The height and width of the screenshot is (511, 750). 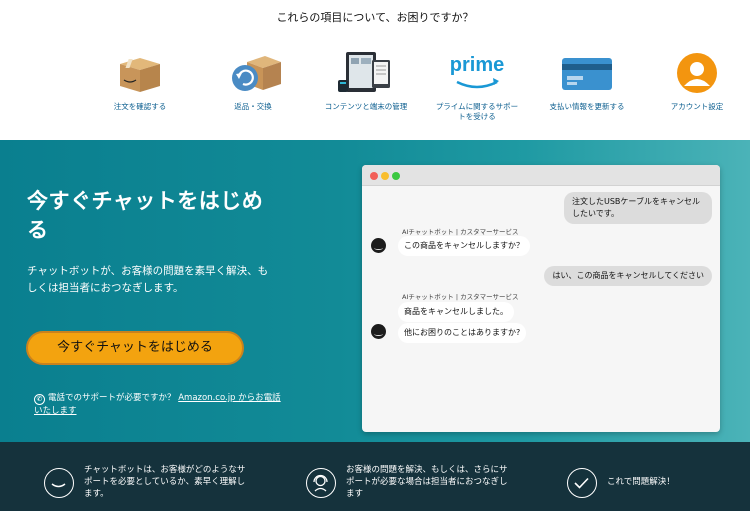 I want to click on topic-check-order: 注文を確認する, so click(x=140, y=81).